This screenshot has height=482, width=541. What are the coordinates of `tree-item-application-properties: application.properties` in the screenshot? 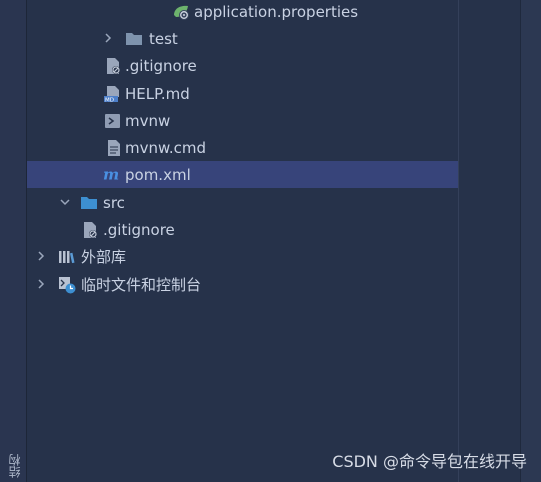 It's located at (242, 12).